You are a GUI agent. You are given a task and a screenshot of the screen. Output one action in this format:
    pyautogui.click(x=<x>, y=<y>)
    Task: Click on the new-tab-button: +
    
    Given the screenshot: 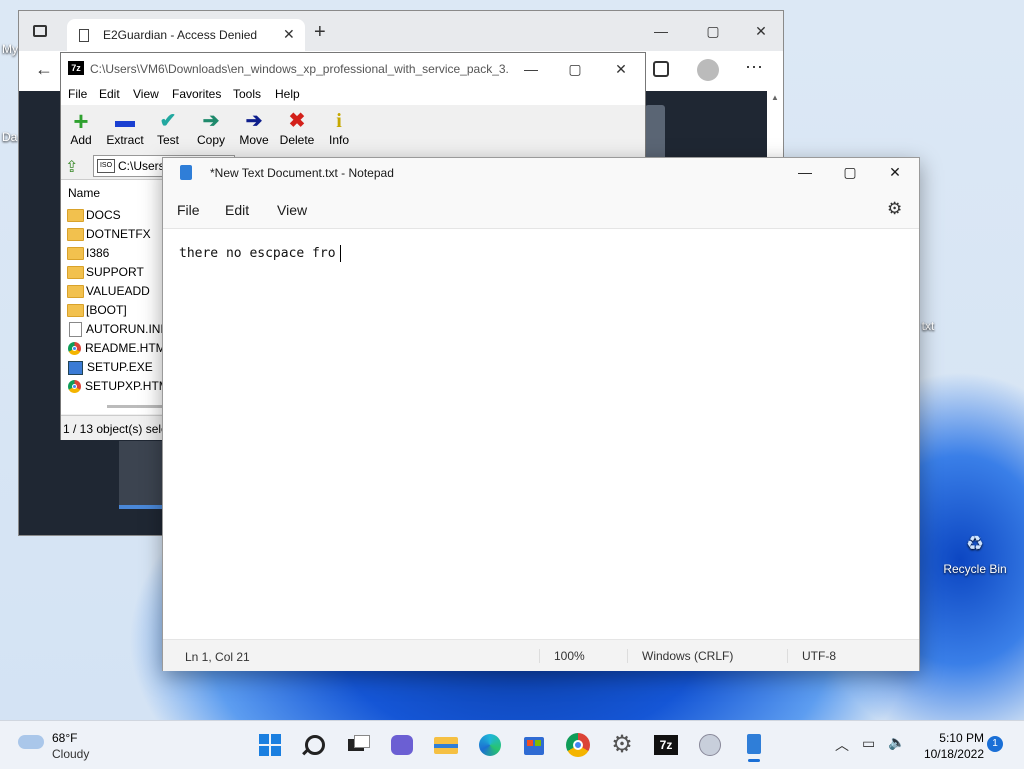 What is the action you would take?
    pyautogui.click(x=320, y=32)
    